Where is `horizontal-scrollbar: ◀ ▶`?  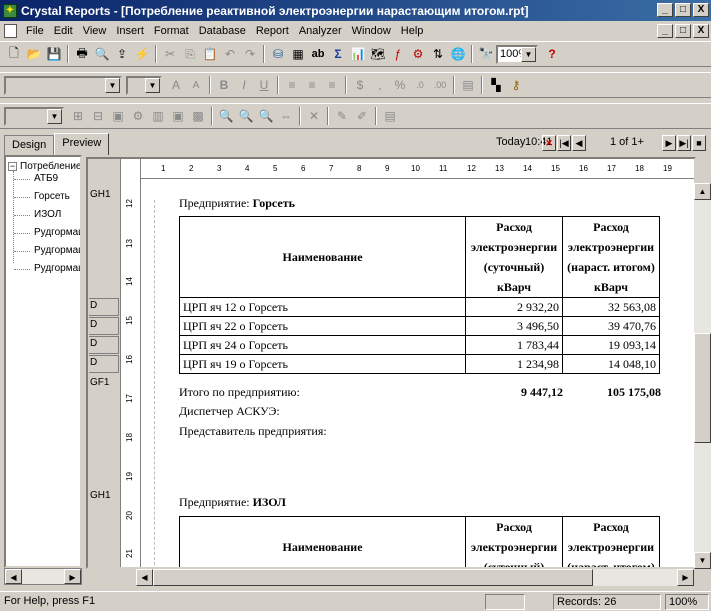 horizontal-scrollbar: ◀ ▶ is located at coordinates (415, 577).